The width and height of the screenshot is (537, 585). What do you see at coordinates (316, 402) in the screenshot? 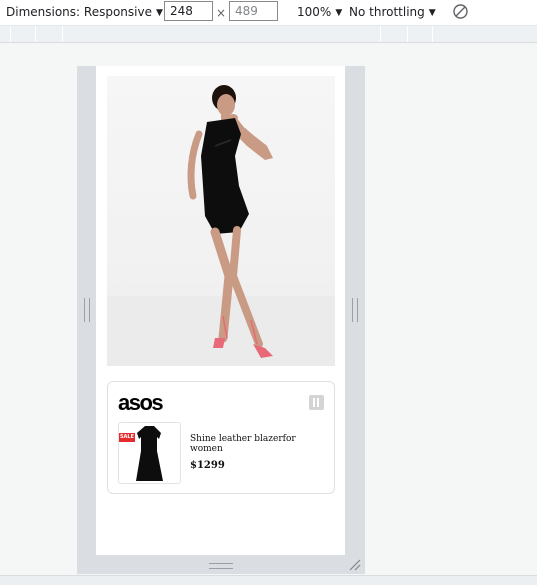
I see `info-icon` at bounding box center [316, 402].